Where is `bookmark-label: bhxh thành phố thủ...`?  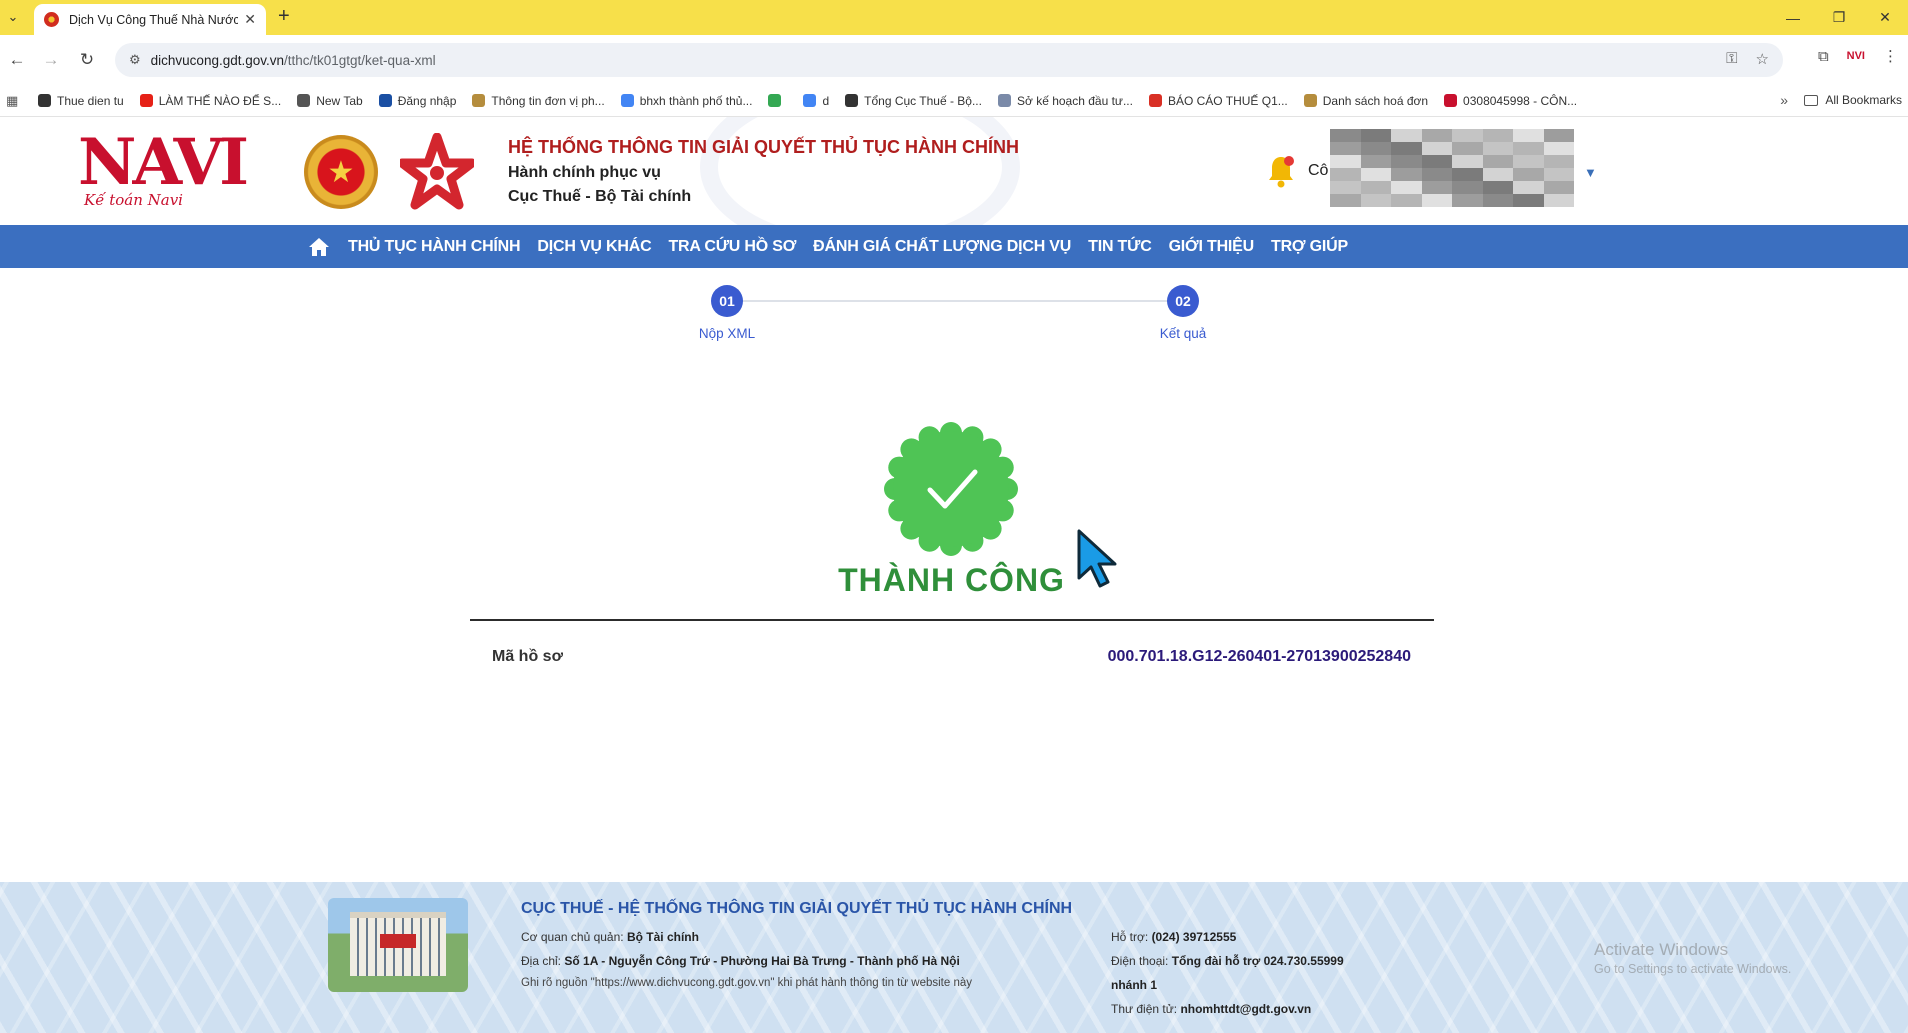
bookmark-label: bhxh thành phố thủ... is located at coordinates (696, 100).